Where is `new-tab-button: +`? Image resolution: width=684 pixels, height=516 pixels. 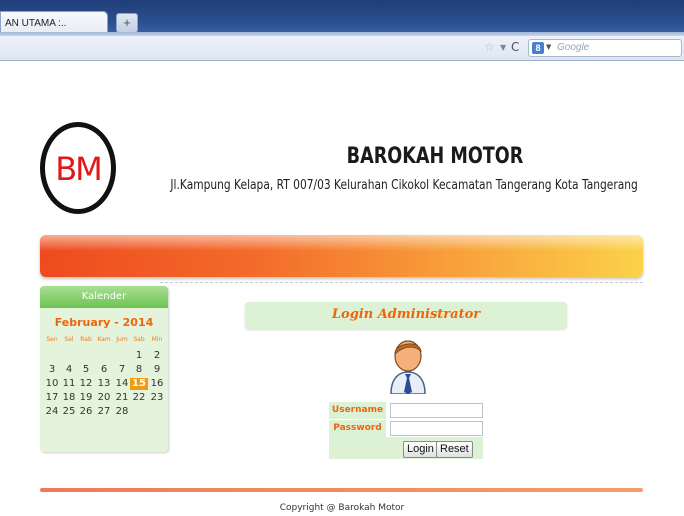
new-tab-button: + is located at coordinates (127, 23).